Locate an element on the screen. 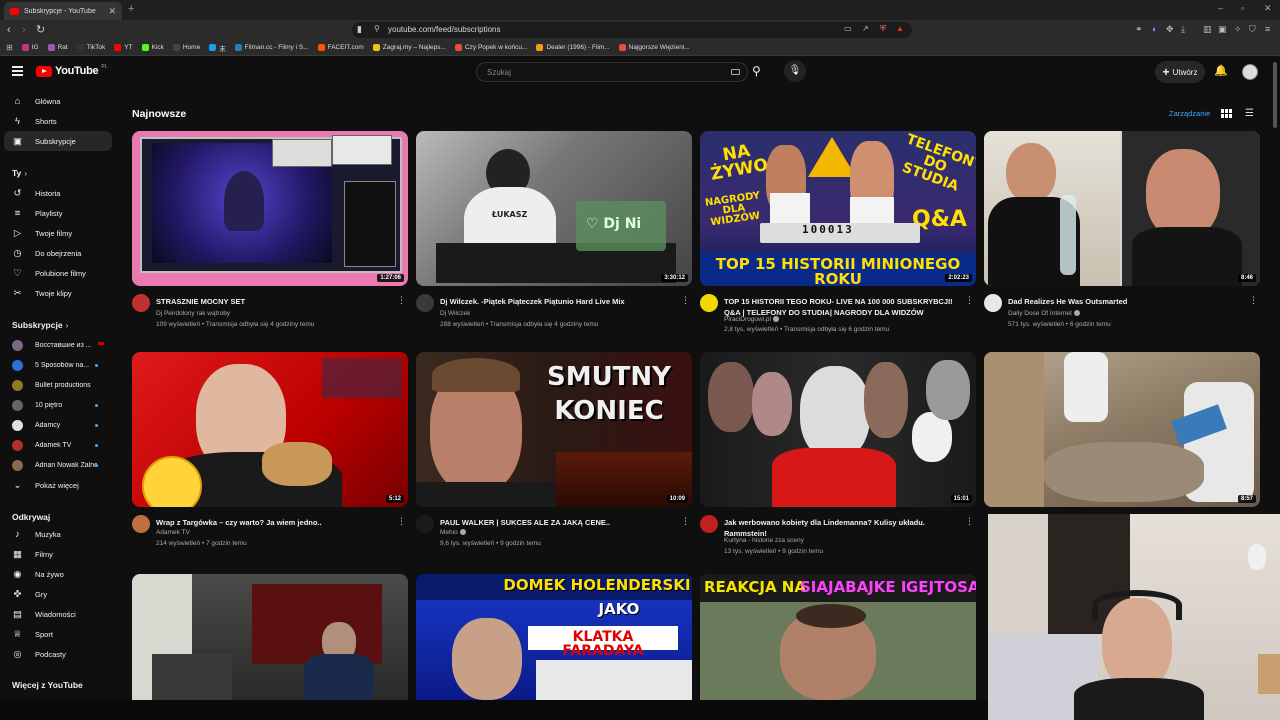 This screenshot has height=720, width=1280. sidebar-toggle-icon: ▥ is located at coordinates (1207, 29).